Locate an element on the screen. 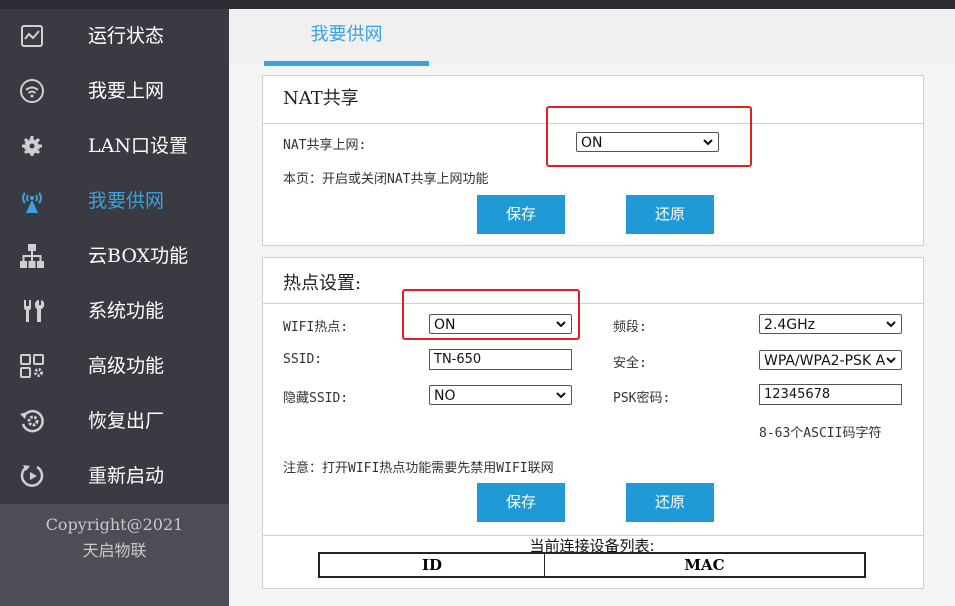 This screenshot has width=955, height=606. psk-input: 12345678 is located at coordinates (830, 394).